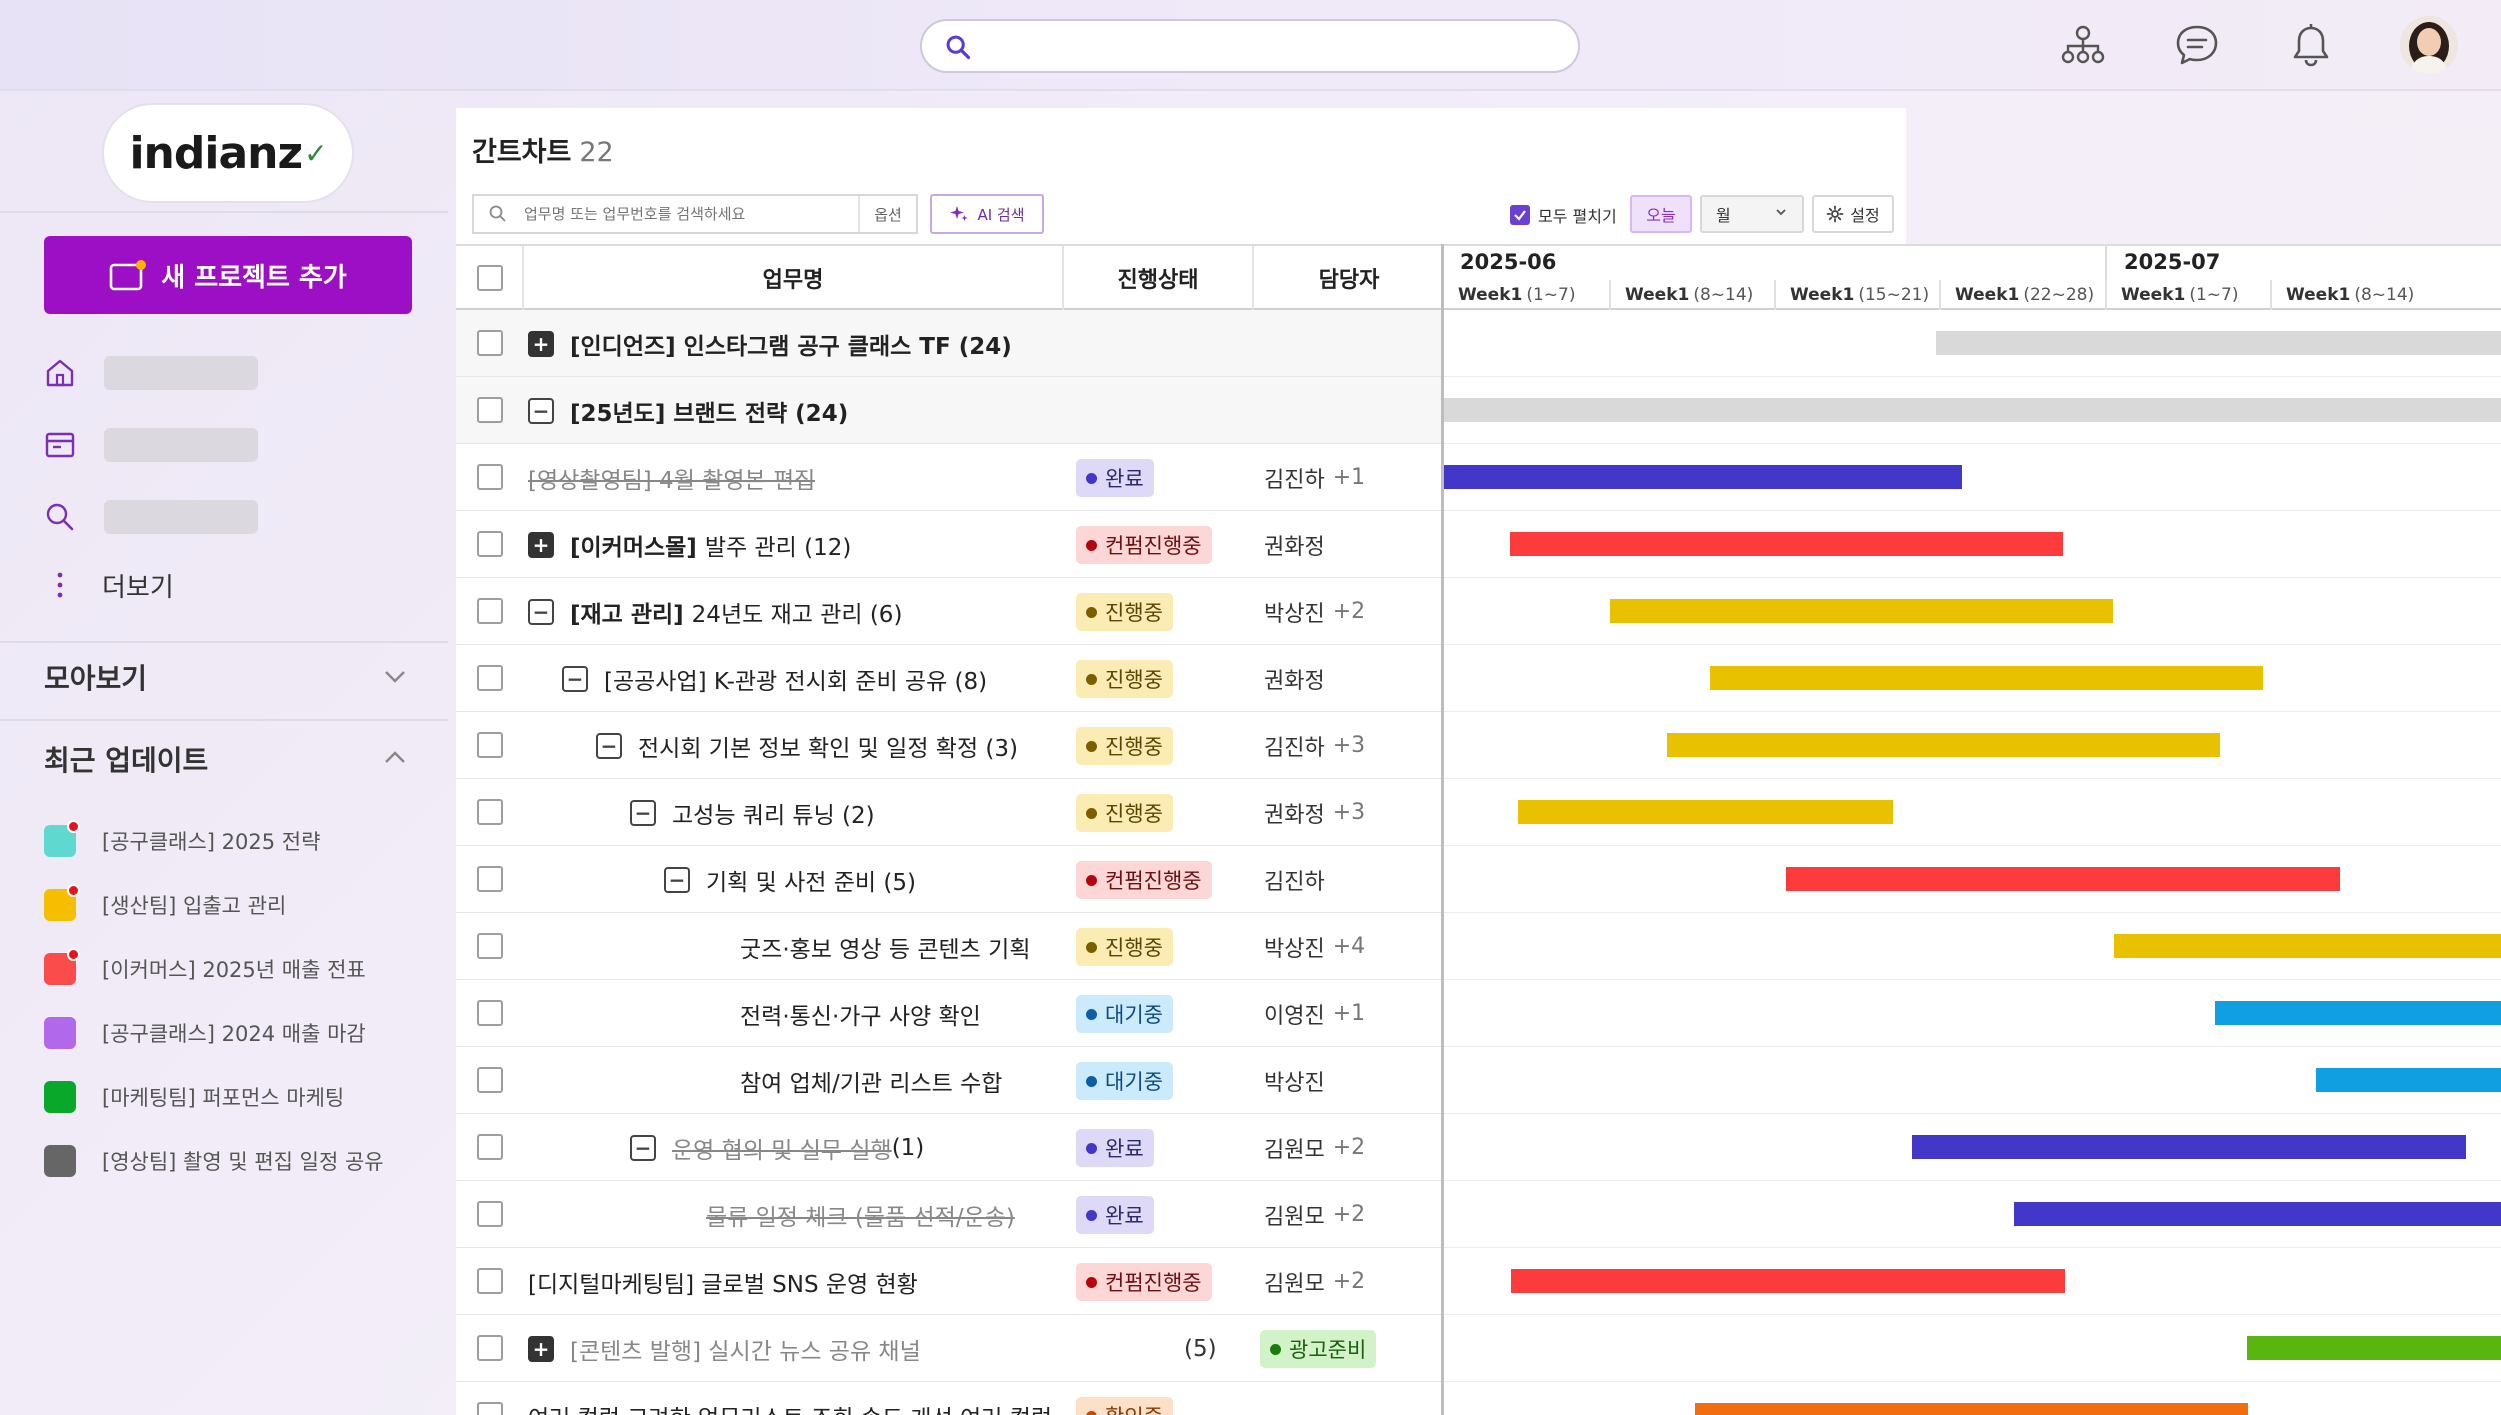  Describe the element at coordinates (885, 946) in the screenshot. I see `task-name-cell: 굿즈·홍보 영상 등 콘텐츠 기획` at that location.